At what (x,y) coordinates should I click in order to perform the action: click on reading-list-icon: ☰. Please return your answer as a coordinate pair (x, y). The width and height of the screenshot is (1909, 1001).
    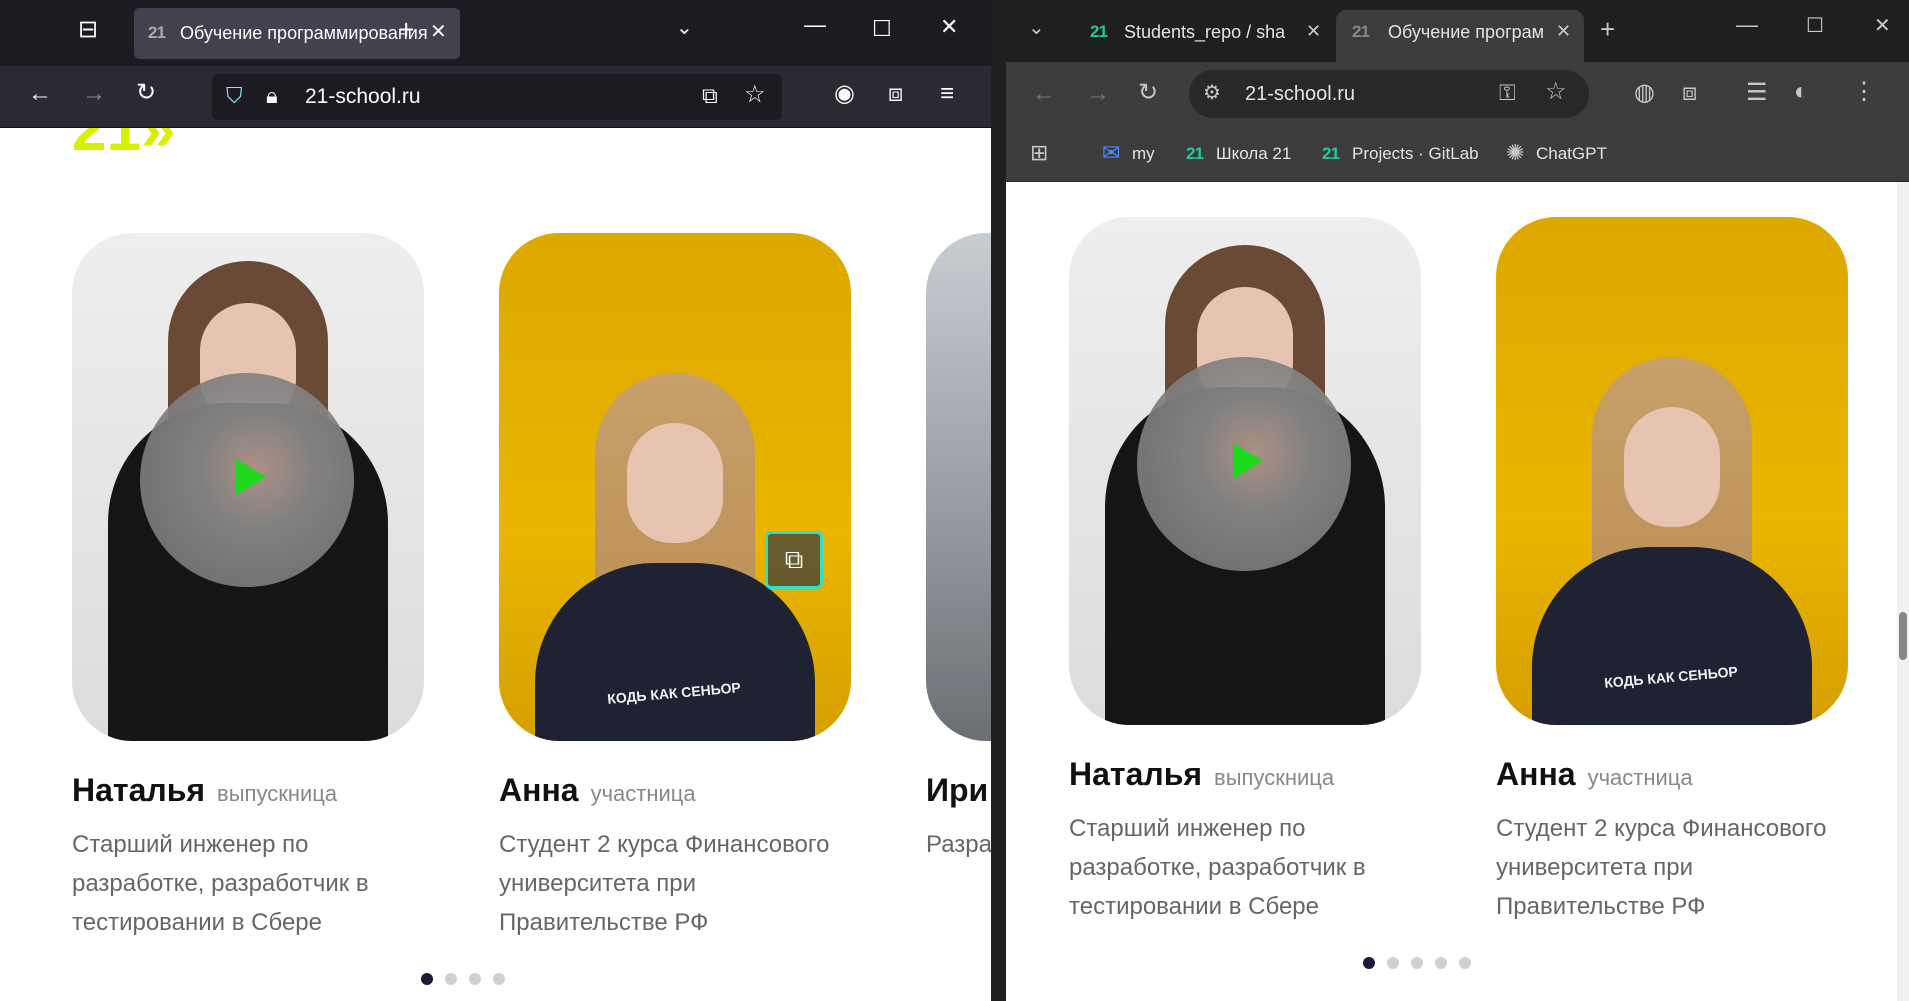
    Looking at the image, I should click on (1757, 93).